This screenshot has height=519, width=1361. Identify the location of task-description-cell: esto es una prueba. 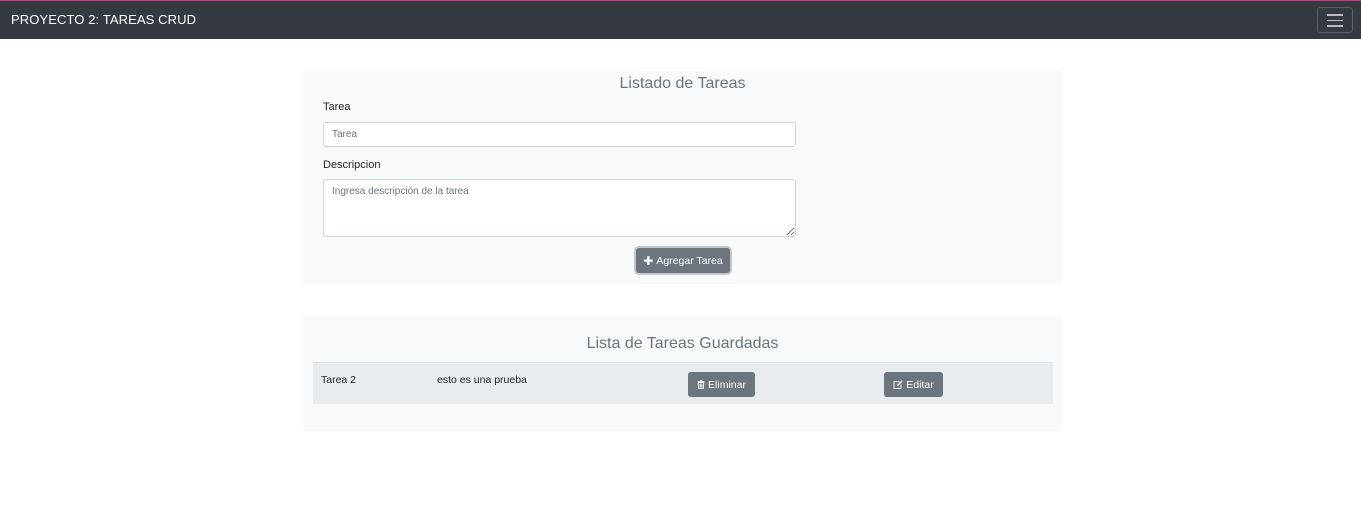
(482, 380).